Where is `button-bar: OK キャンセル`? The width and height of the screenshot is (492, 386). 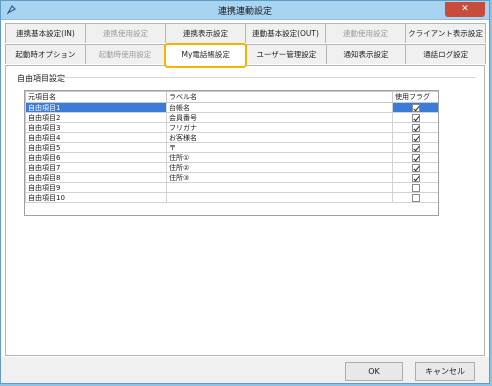 button-bar: OK キャンセル is located at coordinates (245, 370).